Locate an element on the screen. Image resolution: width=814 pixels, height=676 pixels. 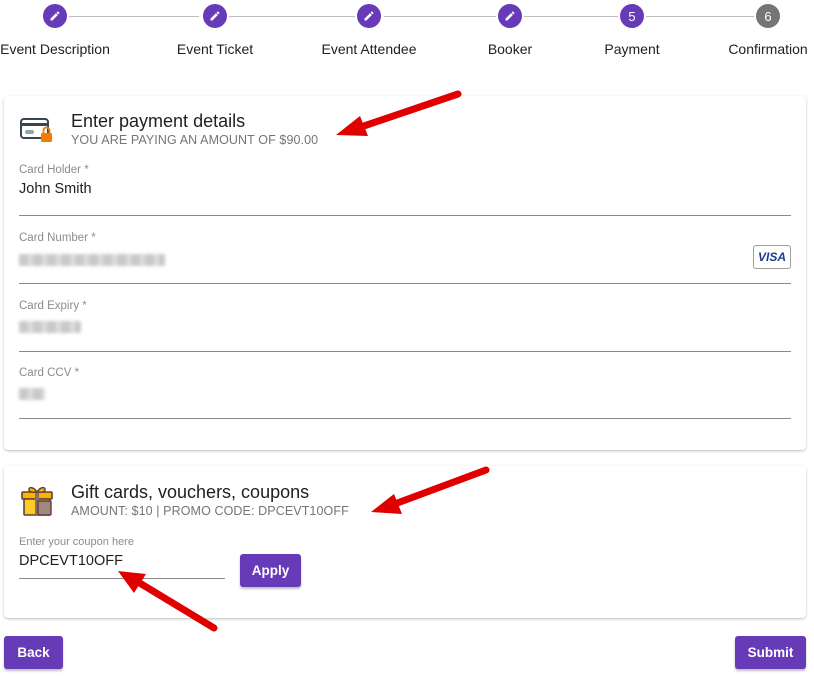
coupon-input: DPCEVT10OFF is located at coordinates (71, 561).